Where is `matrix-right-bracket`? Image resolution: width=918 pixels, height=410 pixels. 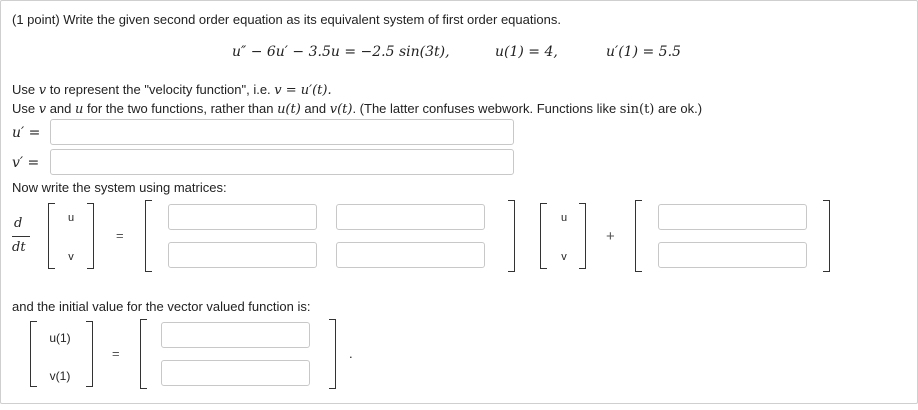
matrix-right-bracket is located at coordinates (511, 236).